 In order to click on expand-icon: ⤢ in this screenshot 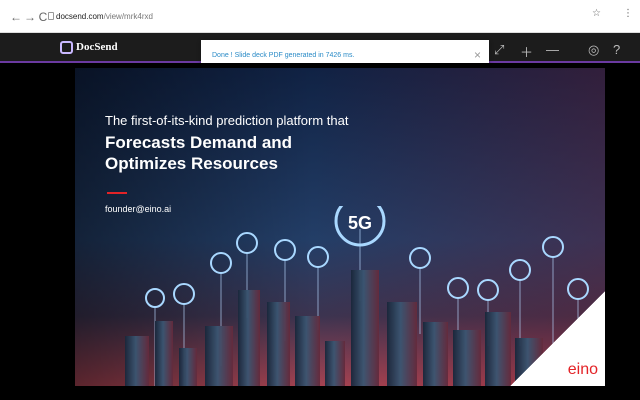, I will do `click(499, 50)`.